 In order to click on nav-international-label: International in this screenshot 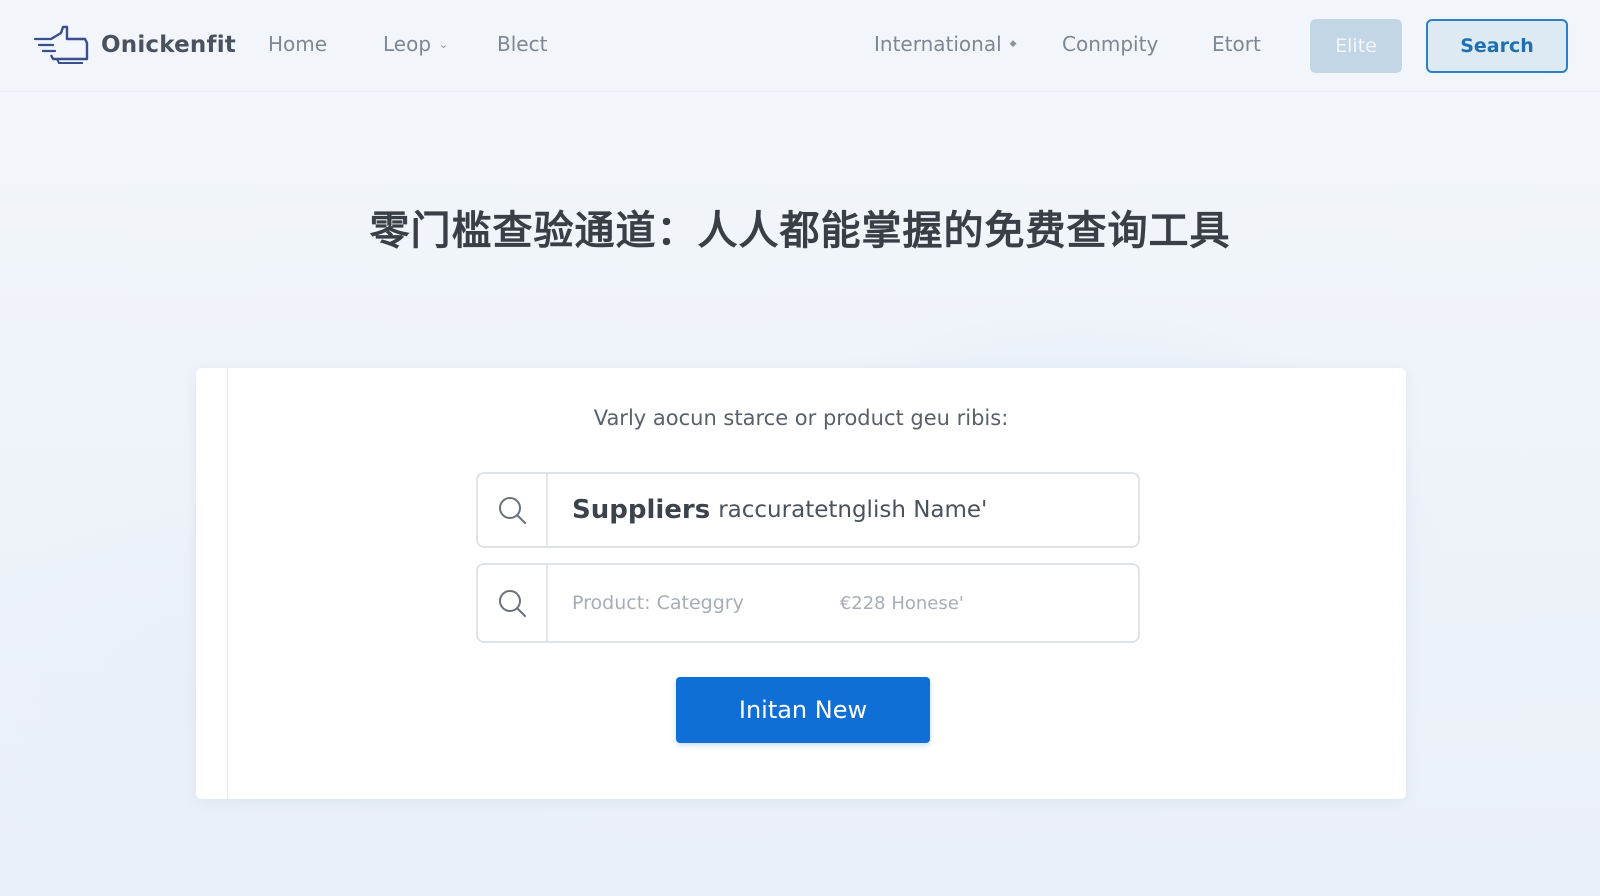, I will do `click(938, 44)`.